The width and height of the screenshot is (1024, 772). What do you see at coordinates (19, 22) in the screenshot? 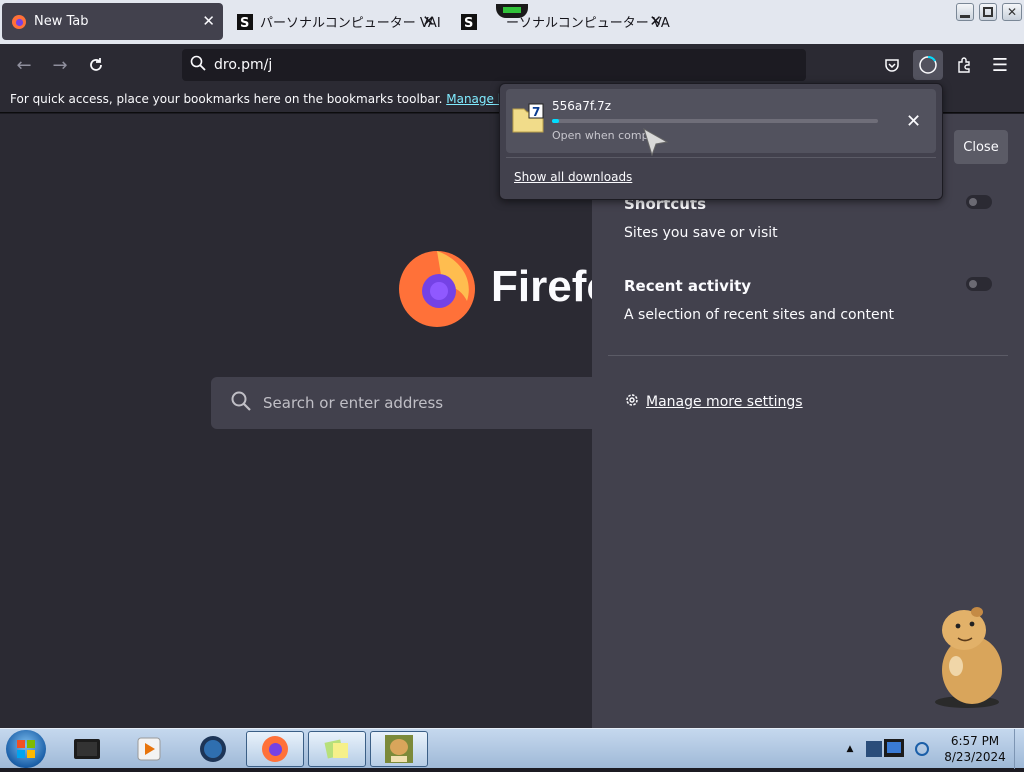
I see `firefox-icon` at bounding box center [19, 22].